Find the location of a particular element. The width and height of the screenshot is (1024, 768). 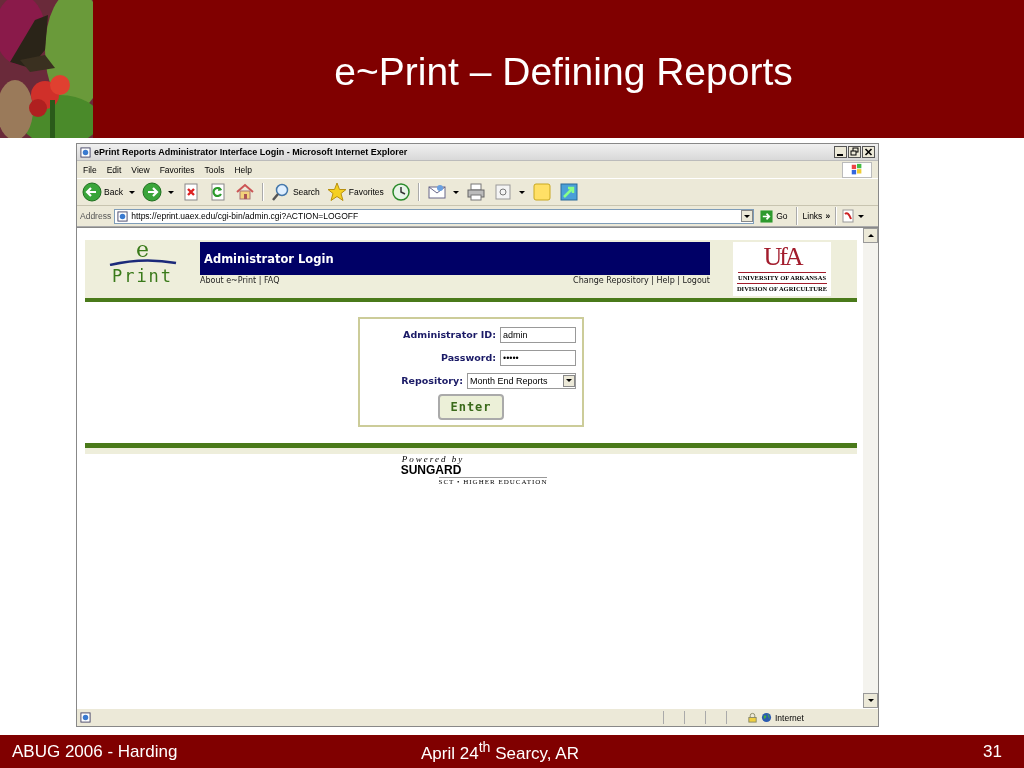

nav-links: About e~Print | FAQ is located at coordinates (240, 280).